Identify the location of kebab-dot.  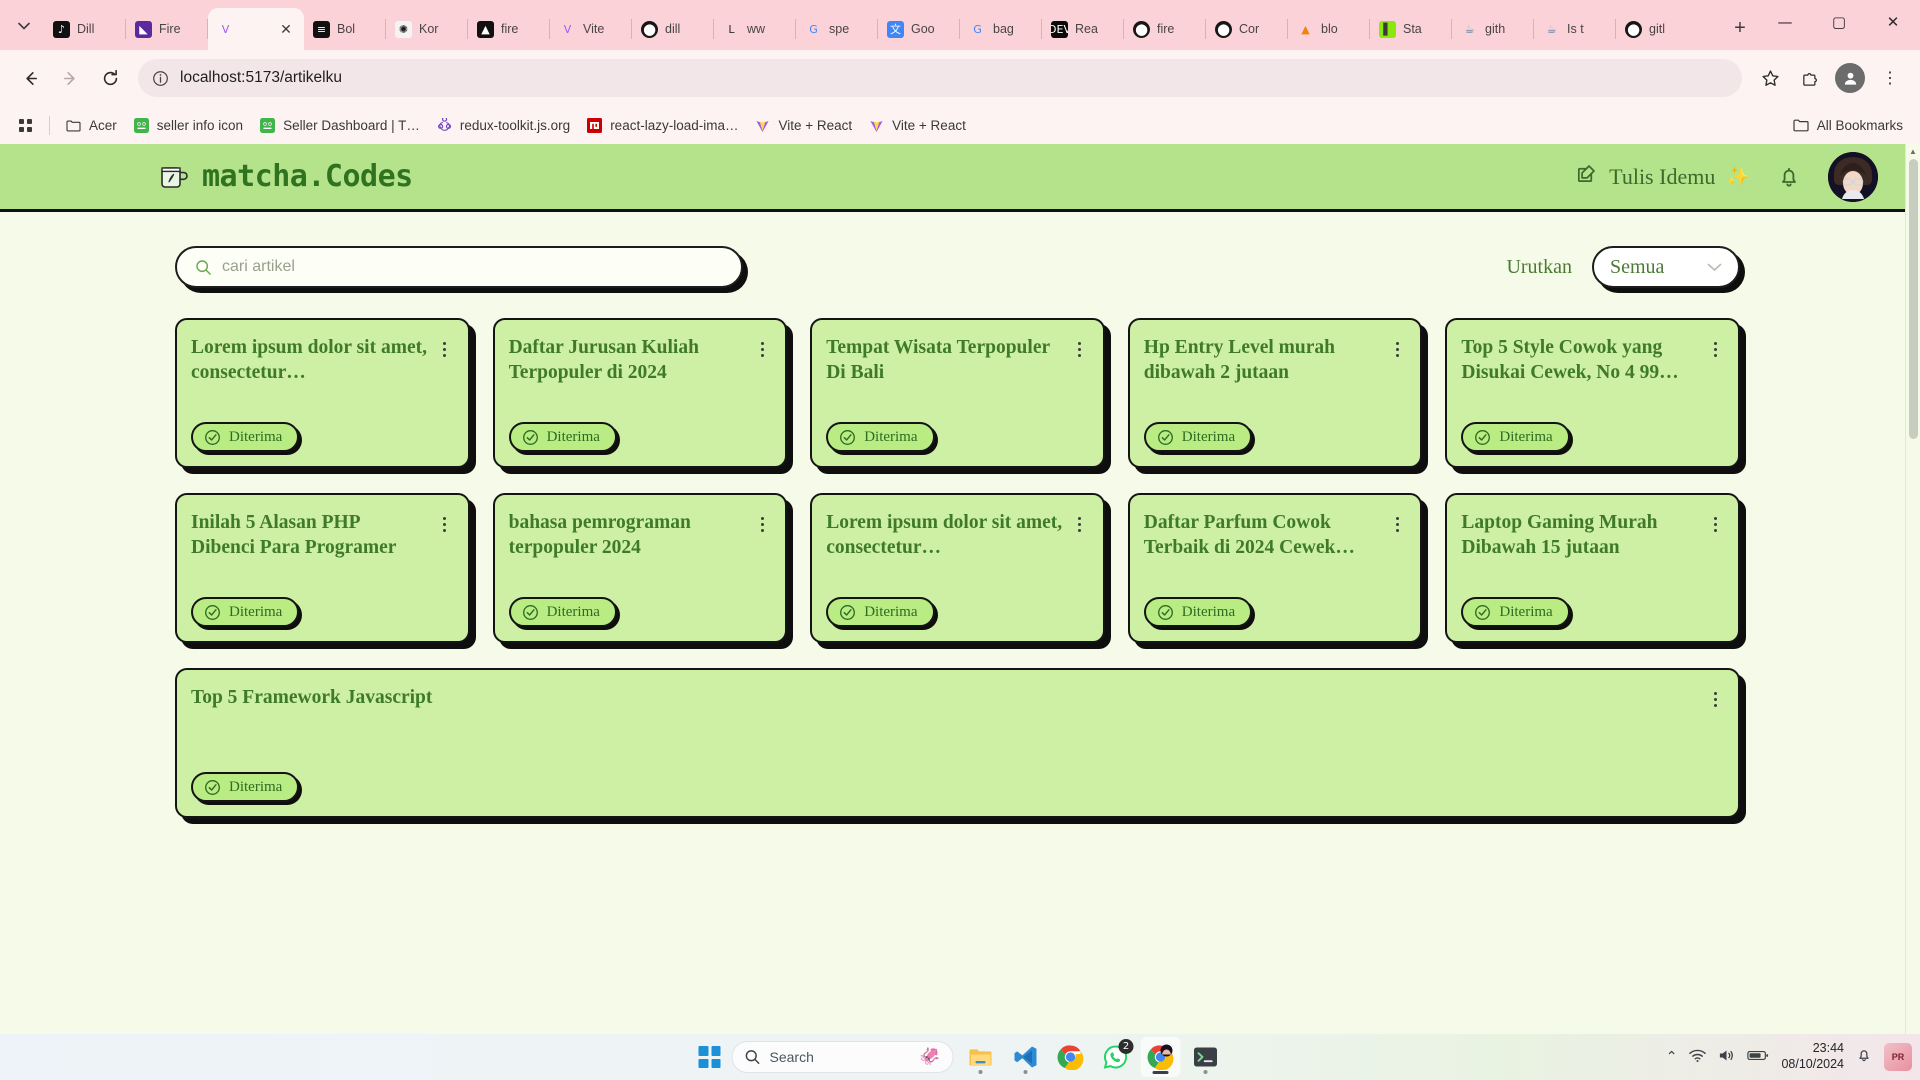
(445, 355).